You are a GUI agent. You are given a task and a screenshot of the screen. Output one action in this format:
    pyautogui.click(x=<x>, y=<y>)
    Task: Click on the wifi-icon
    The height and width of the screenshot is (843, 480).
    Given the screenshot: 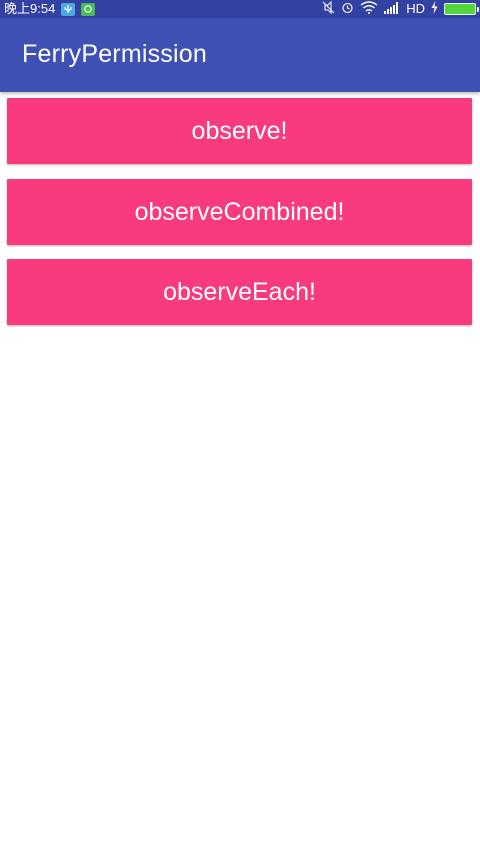 What is the action you would take?
    pyautogui.click(x=369, y=9)
    